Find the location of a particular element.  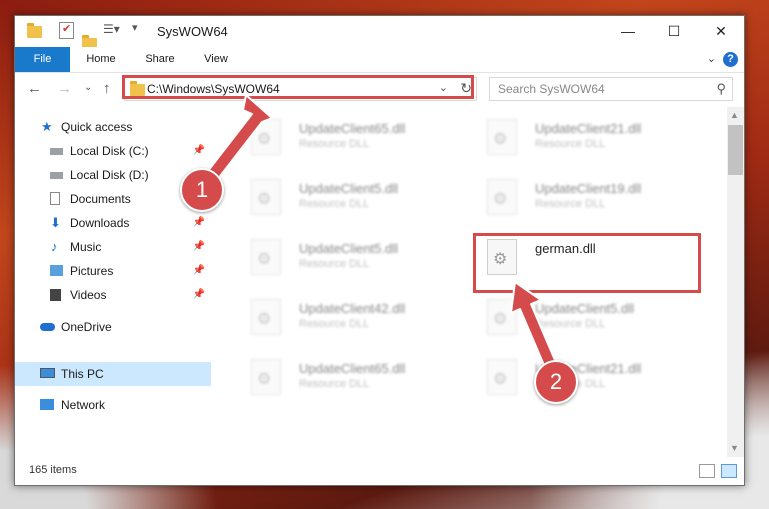

window-title: SysWOW64 is located at coordinates (192, 31).